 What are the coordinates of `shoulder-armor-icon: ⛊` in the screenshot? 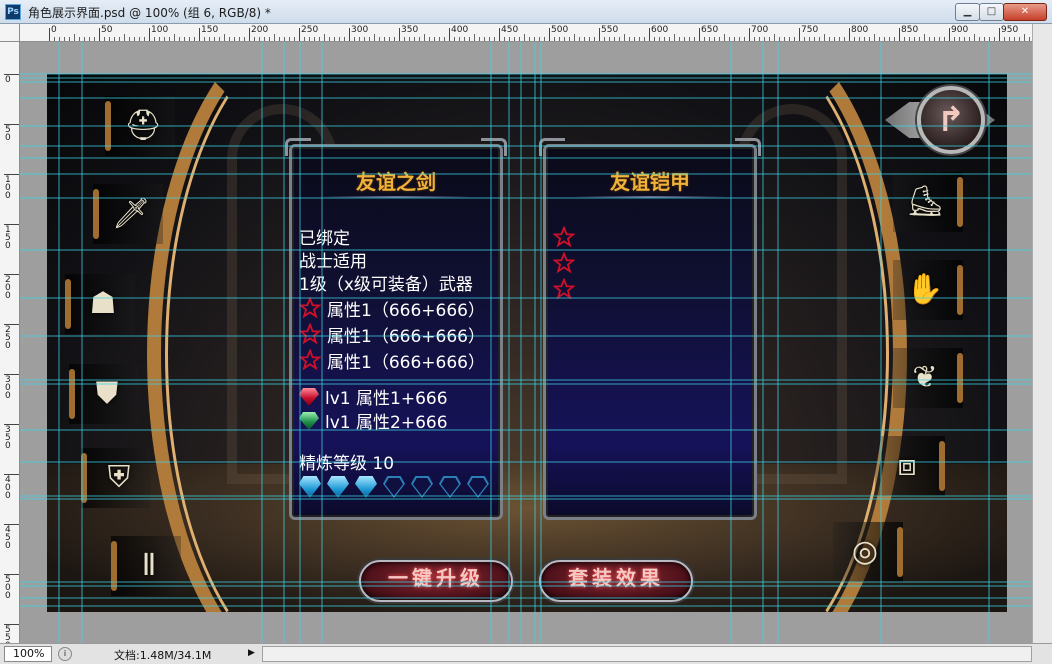 It's located at (107, 394).